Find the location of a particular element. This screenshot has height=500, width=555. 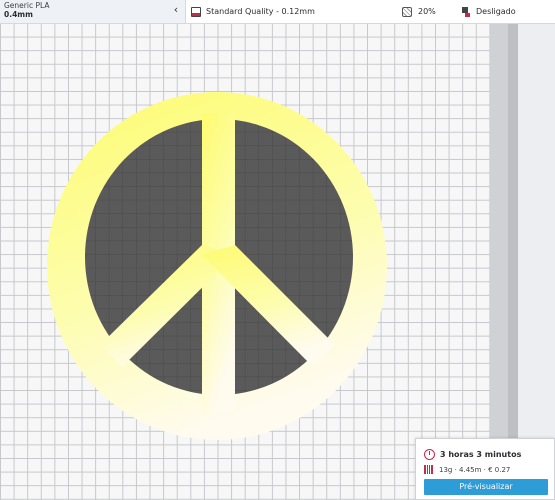

print-settings-support: Desligado is located at coordinates (488, 11).